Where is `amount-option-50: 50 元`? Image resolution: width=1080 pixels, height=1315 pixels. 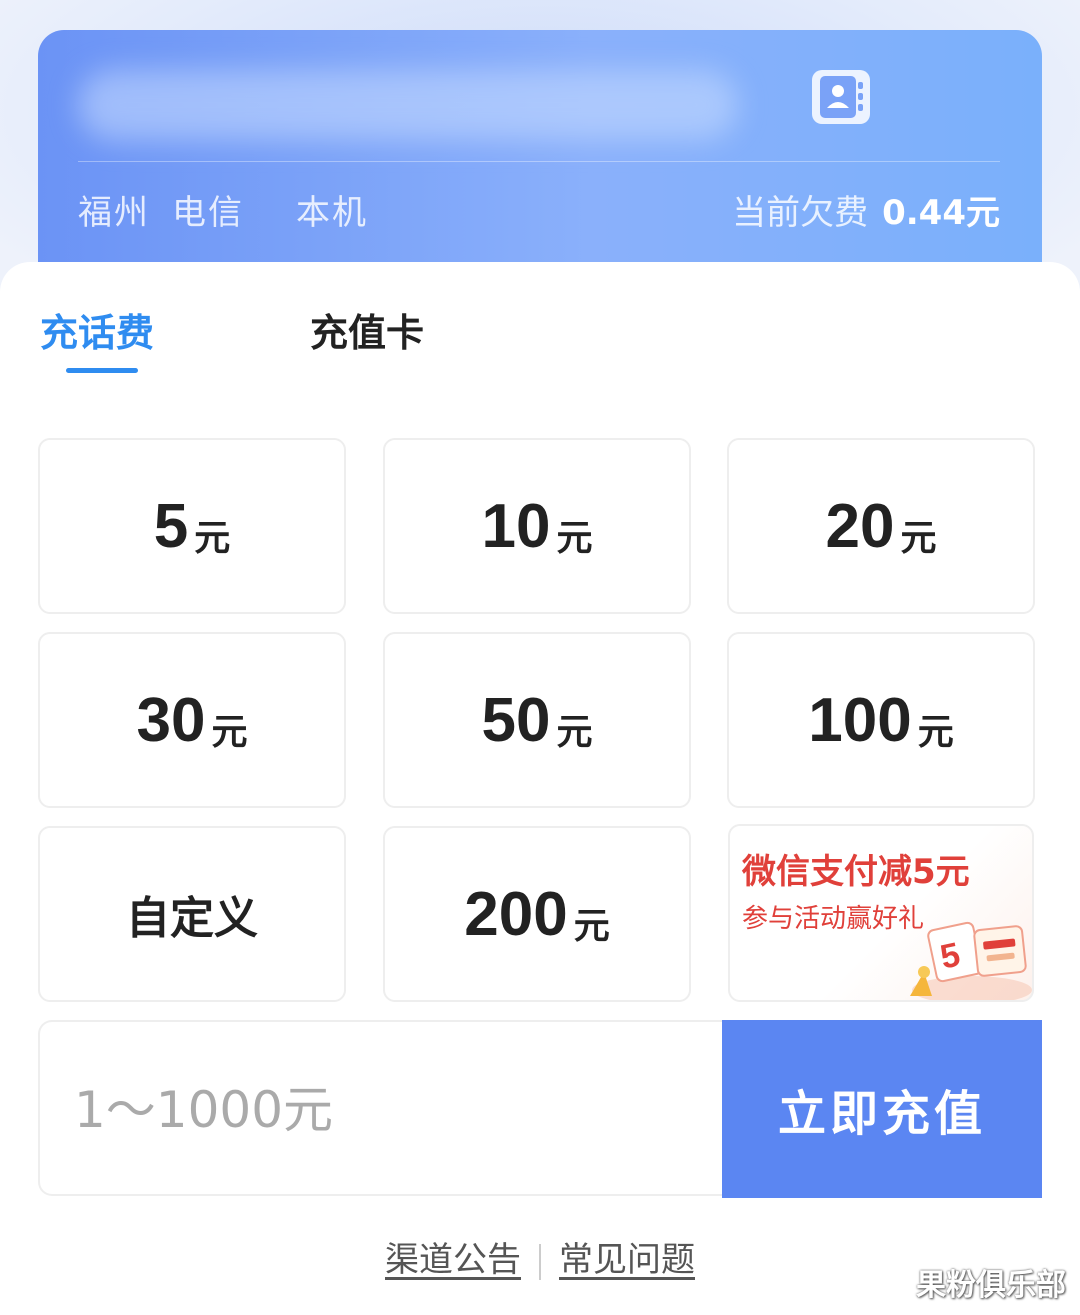 amount-option-50: 50 元 is located at coordinates (537, 720).